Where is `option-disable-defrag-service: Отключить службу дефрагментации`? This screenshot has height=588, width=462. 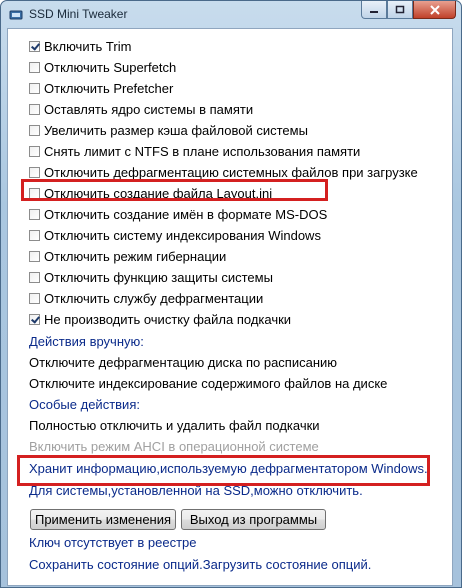 option-disable-defrag-service: Отключить службу дефрагментации is located at coordinates (146, 298).